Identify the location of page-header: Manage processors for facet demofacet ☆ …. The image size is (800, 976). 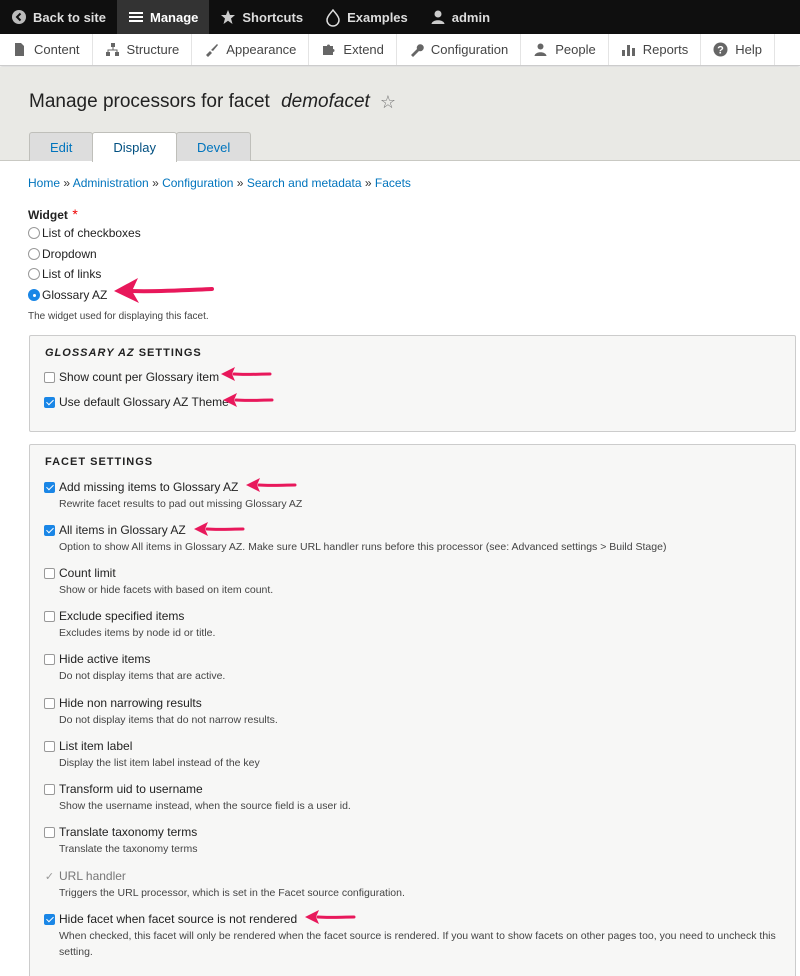
(400, 114).